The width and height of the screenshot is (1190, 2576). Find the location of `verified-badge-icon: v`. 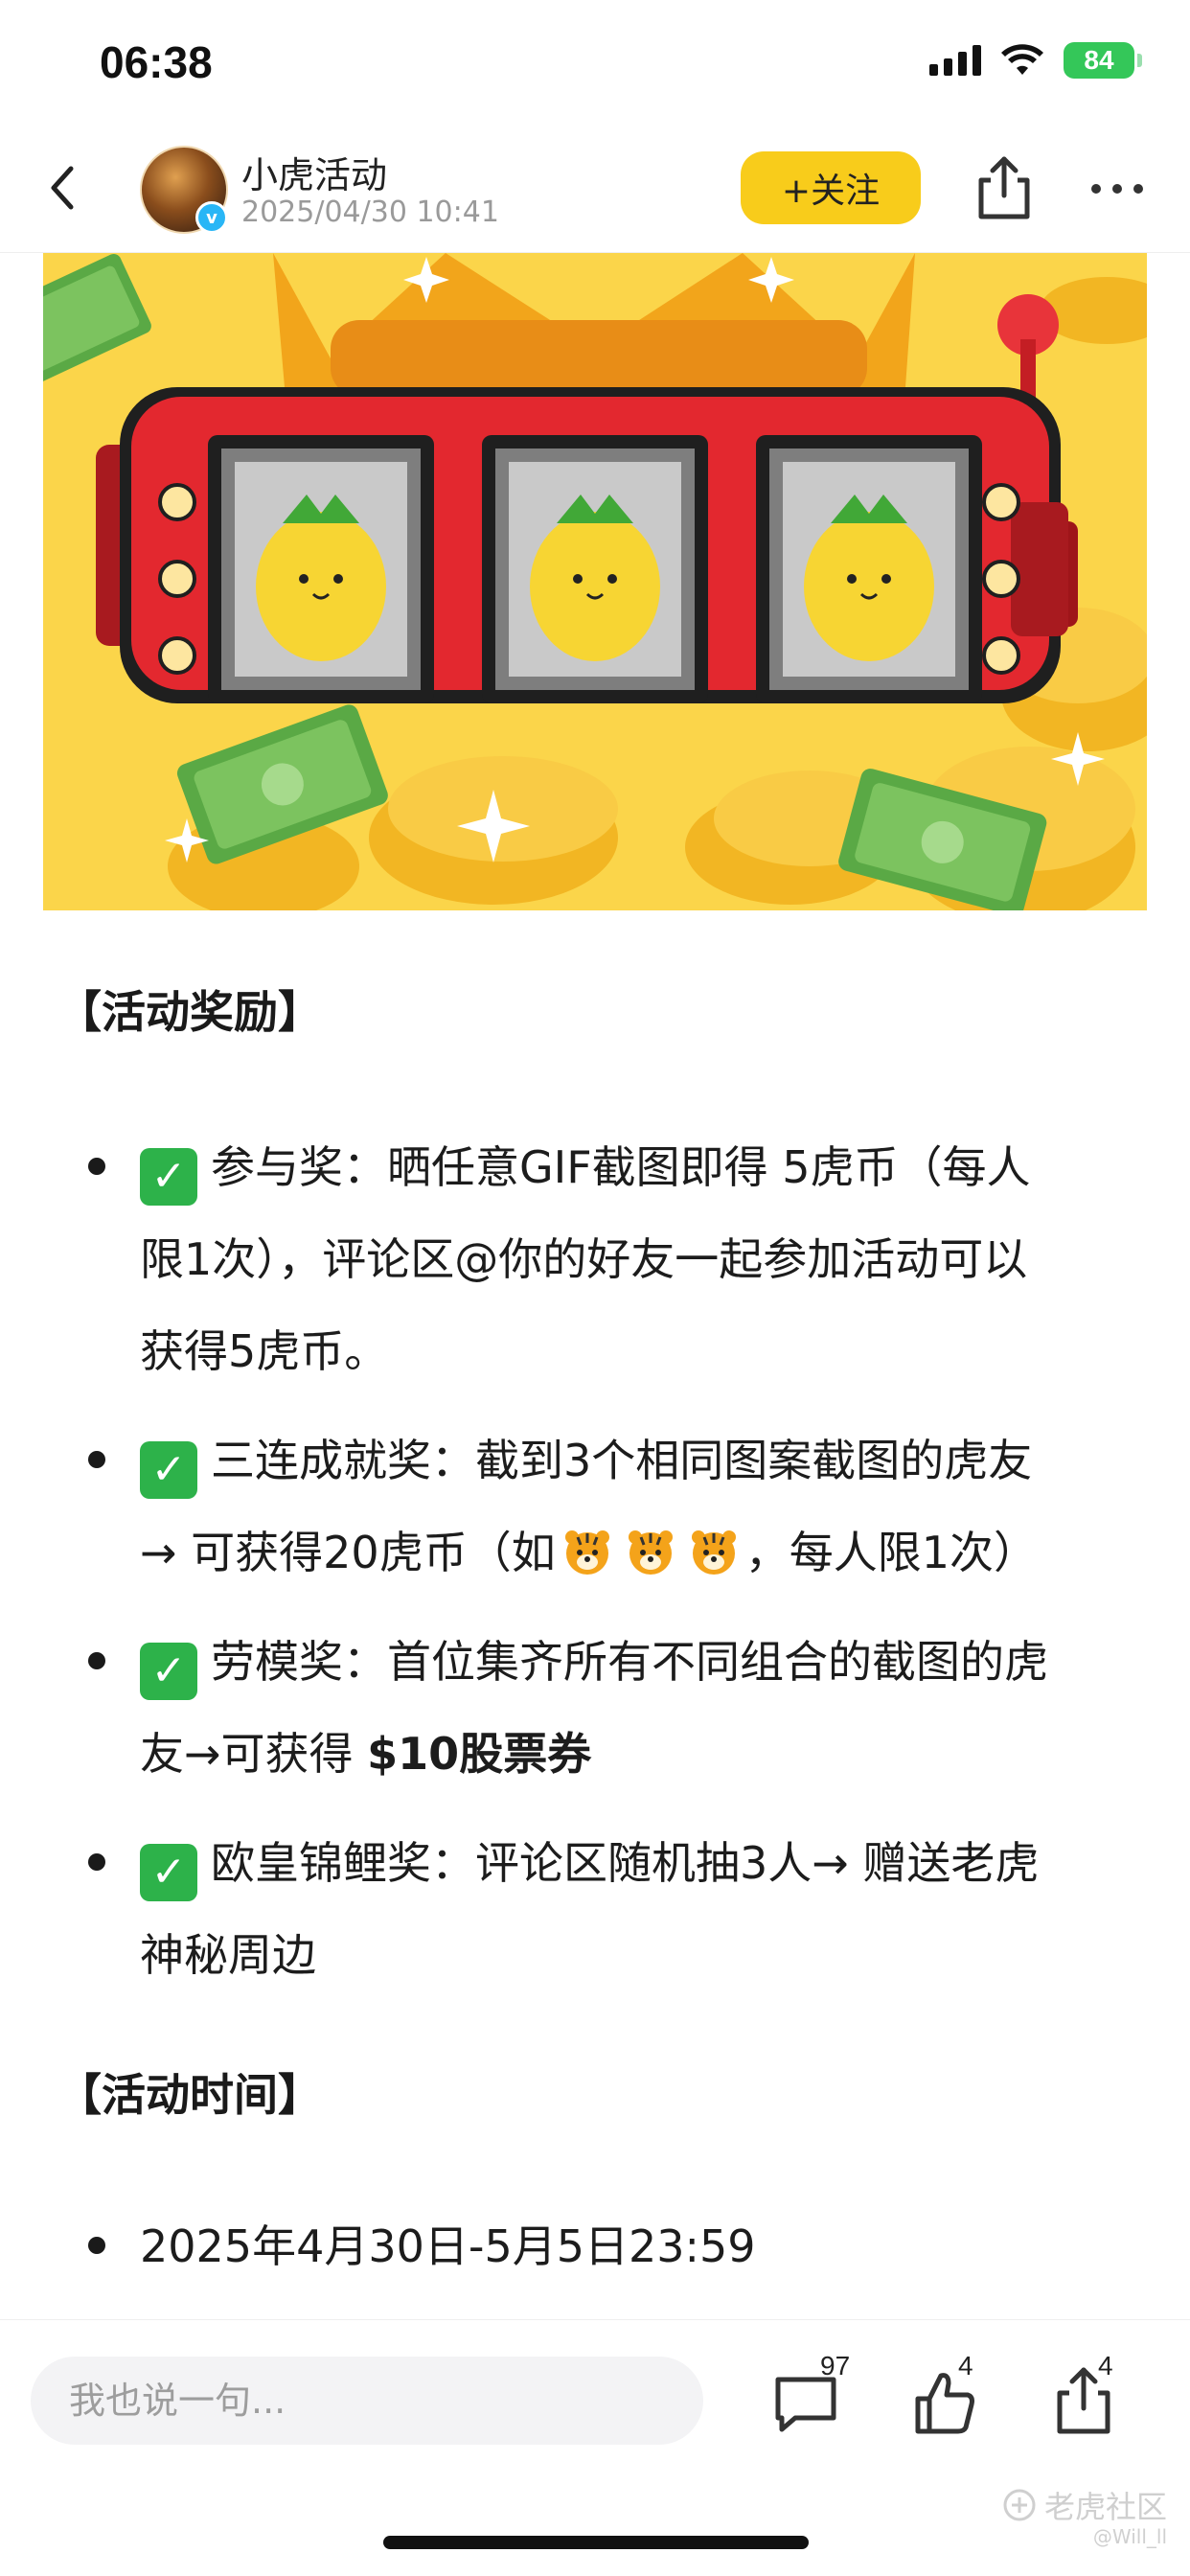

verified-badge-icon: v is located at coordinates (212, 217).